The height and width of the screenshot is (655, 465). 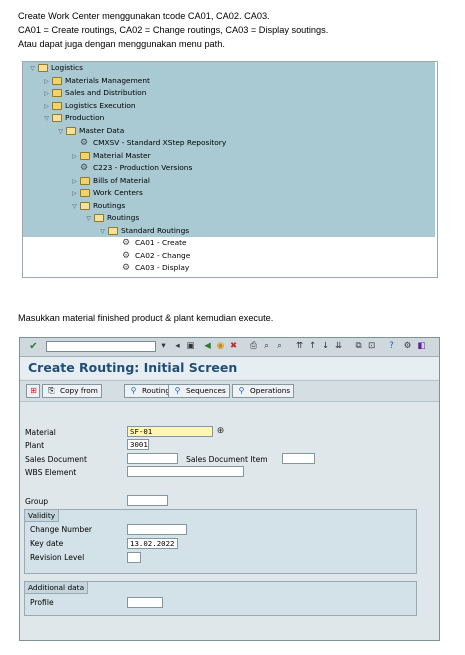 I want to click on sales-document-item-label: Sales Document Item, so click(x=227, y=459).